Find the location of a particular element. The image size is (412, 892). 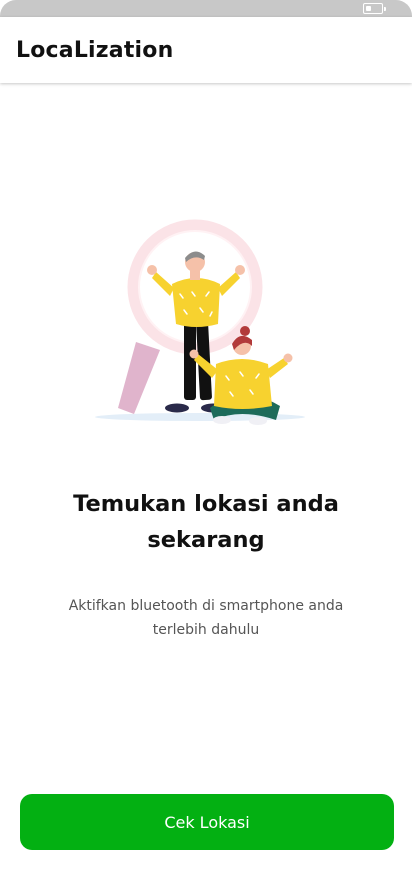

page-headline: Temukan lokasi anda sekarang is located at coordinates (206, 522).